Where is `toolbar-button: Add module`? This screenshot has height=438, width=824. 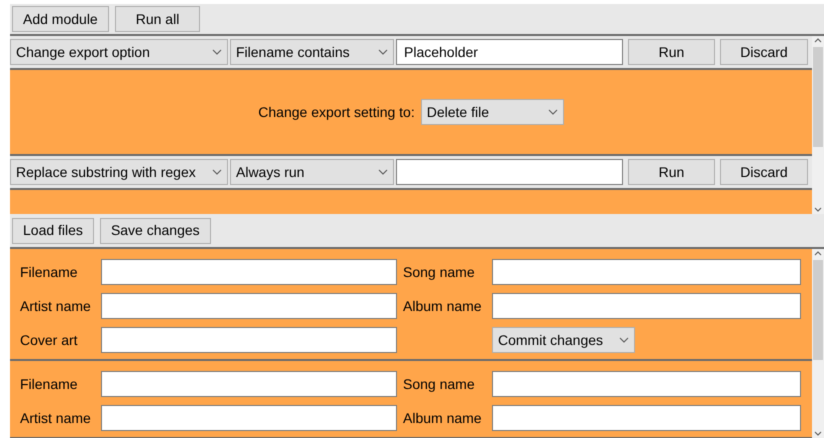 toolbar-button: Add module is located at coordinates (60, 19).